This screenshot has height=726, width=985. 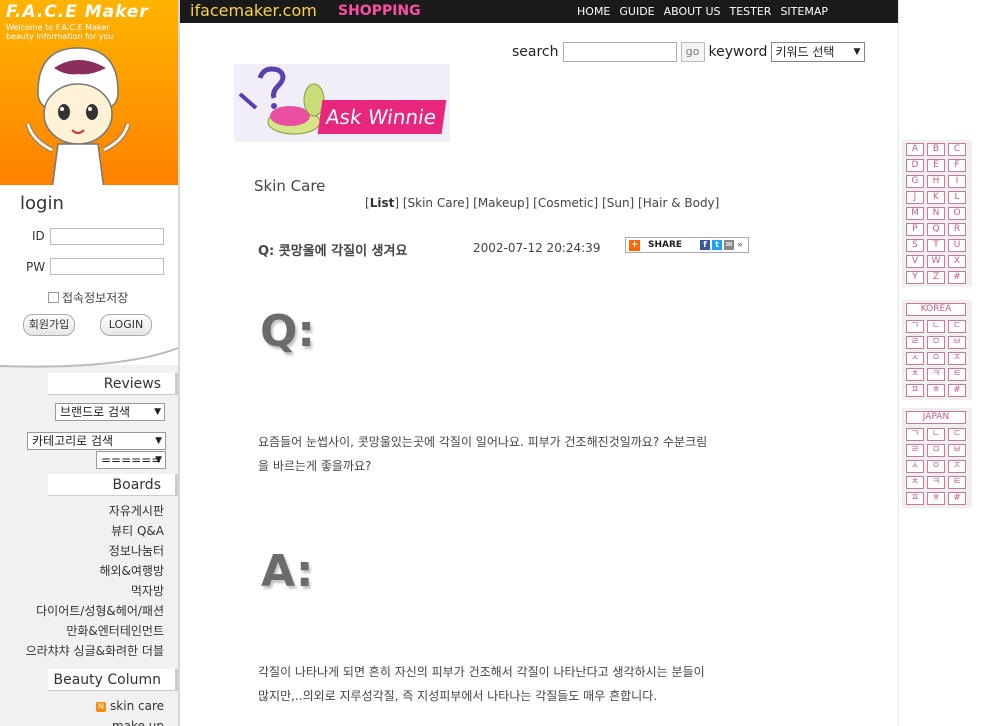 I want to click on index-letter-button: Q, so click(x=936, y=229).